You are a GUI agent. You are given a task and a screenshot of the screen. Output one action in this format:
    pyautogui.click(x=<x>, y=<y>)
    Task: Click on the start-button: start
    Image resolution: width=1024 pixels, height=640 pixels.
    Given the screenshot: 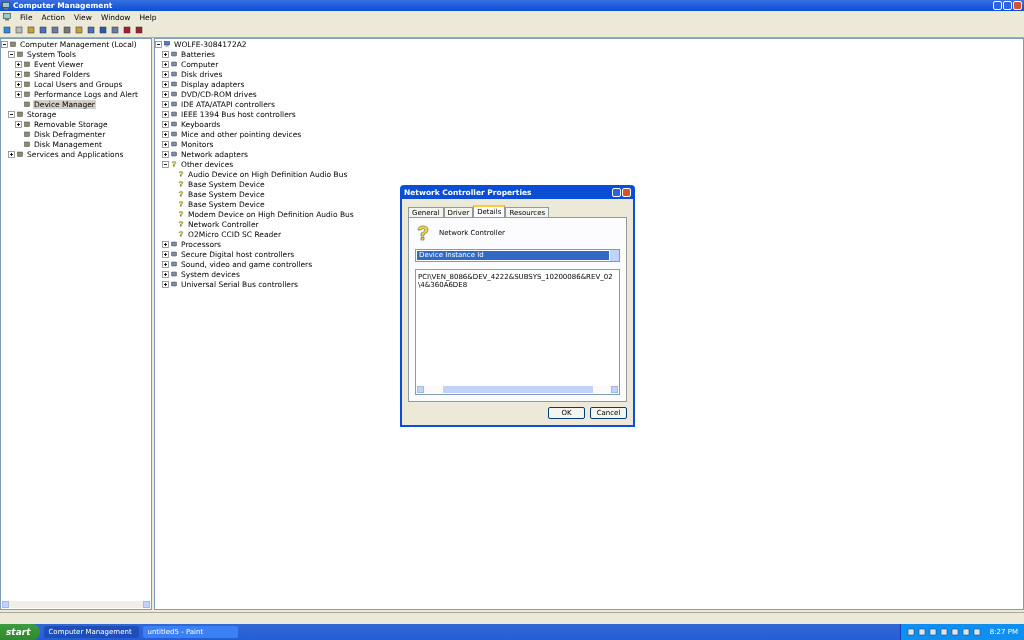 What is the action you would take?
    pyautogui.click(x=20, y=632)
    